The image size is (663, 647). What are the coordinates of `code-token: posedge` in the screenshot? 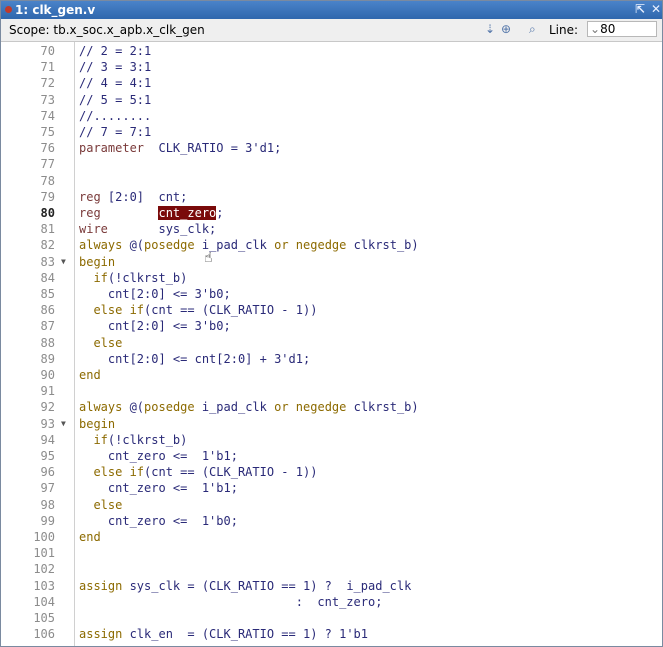 It's located at (169, 407).